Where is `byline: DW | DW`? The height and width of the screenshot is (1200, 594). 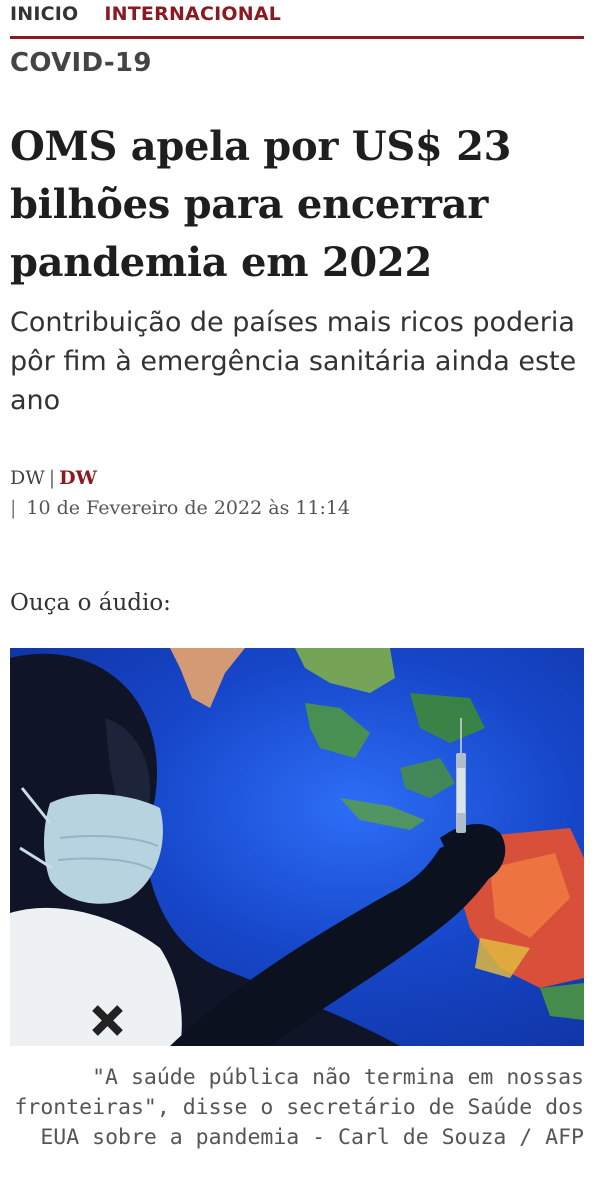
byline: DW | DW is located at coordinates (53, 478).